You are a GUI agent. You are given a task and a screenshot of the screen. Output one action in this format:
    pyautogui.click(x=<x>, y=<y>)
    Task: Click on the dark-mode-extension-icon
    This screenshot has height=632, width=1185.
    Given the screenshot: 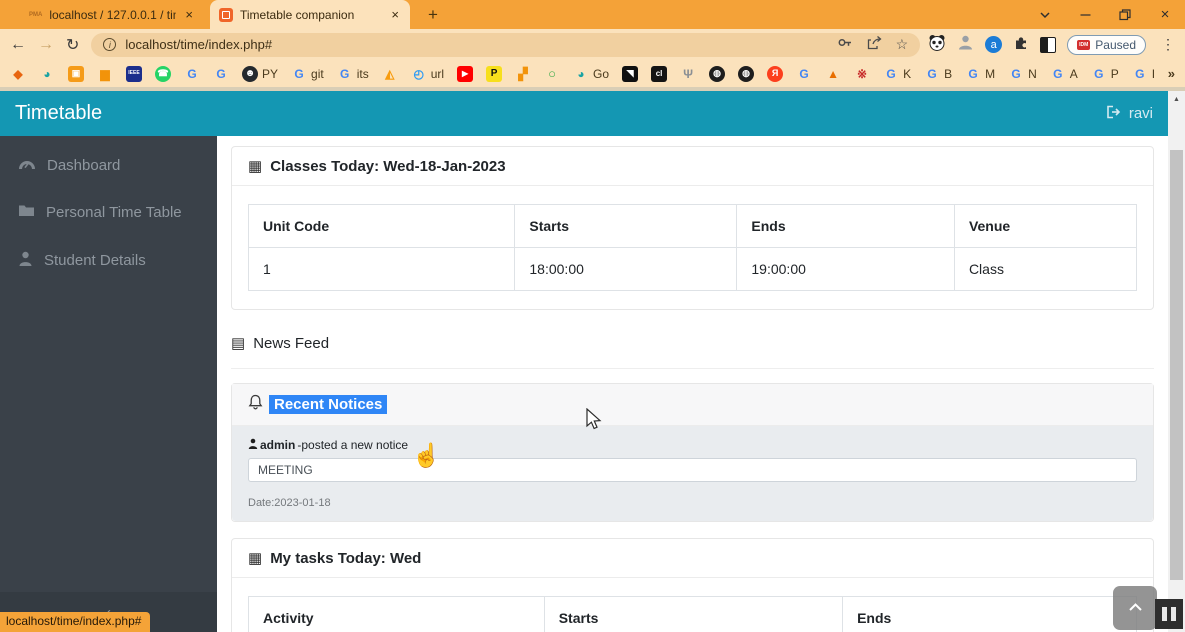 What is the action you would take?
    pyautogui.click(x=1048, y=44)
    